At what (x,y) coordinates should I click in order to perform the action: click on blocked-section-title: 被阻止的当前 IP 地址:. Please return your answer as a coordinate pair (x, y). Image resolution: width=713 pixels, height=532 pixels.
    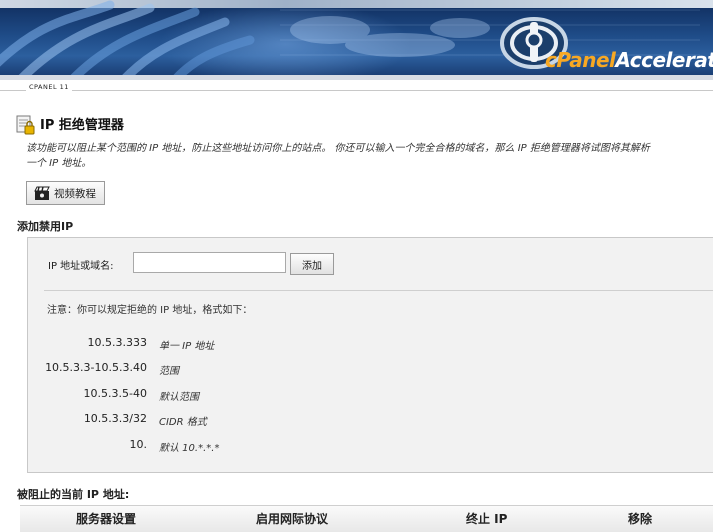
    Looking at the image, I should click on (73, 494).